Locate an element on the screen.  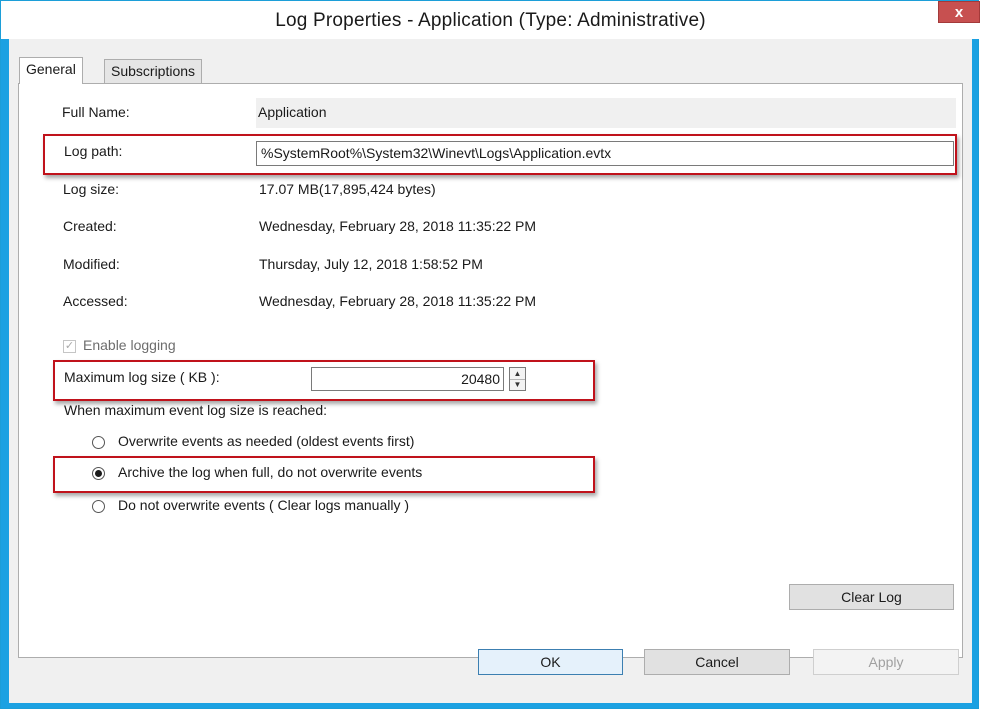
close-button: x is located at coordinates (959, 12).